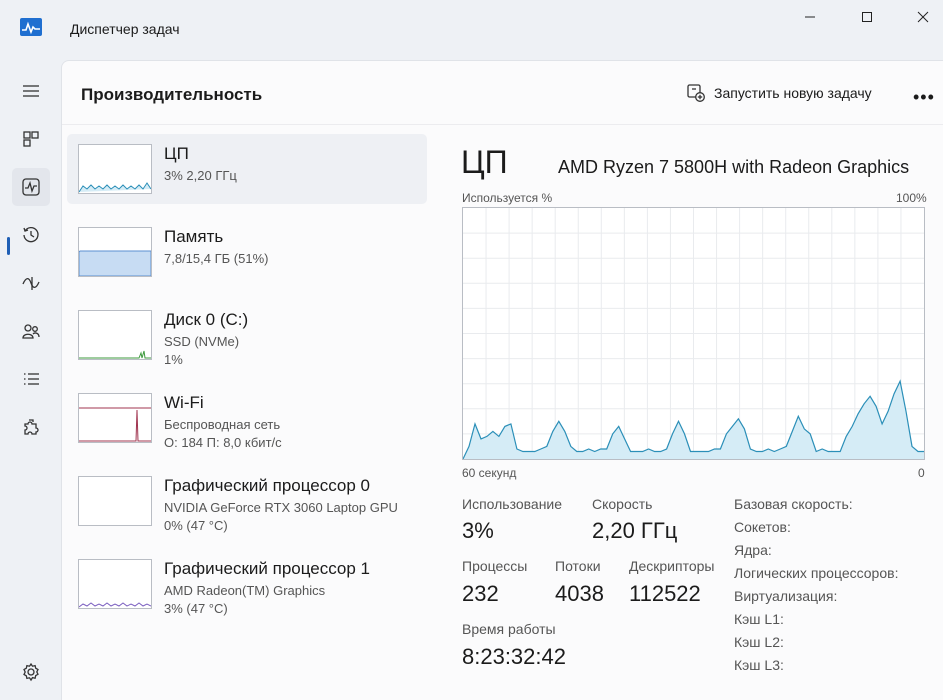  I want to click on virtualization-label: Виртуализация:, so click(786, 596).